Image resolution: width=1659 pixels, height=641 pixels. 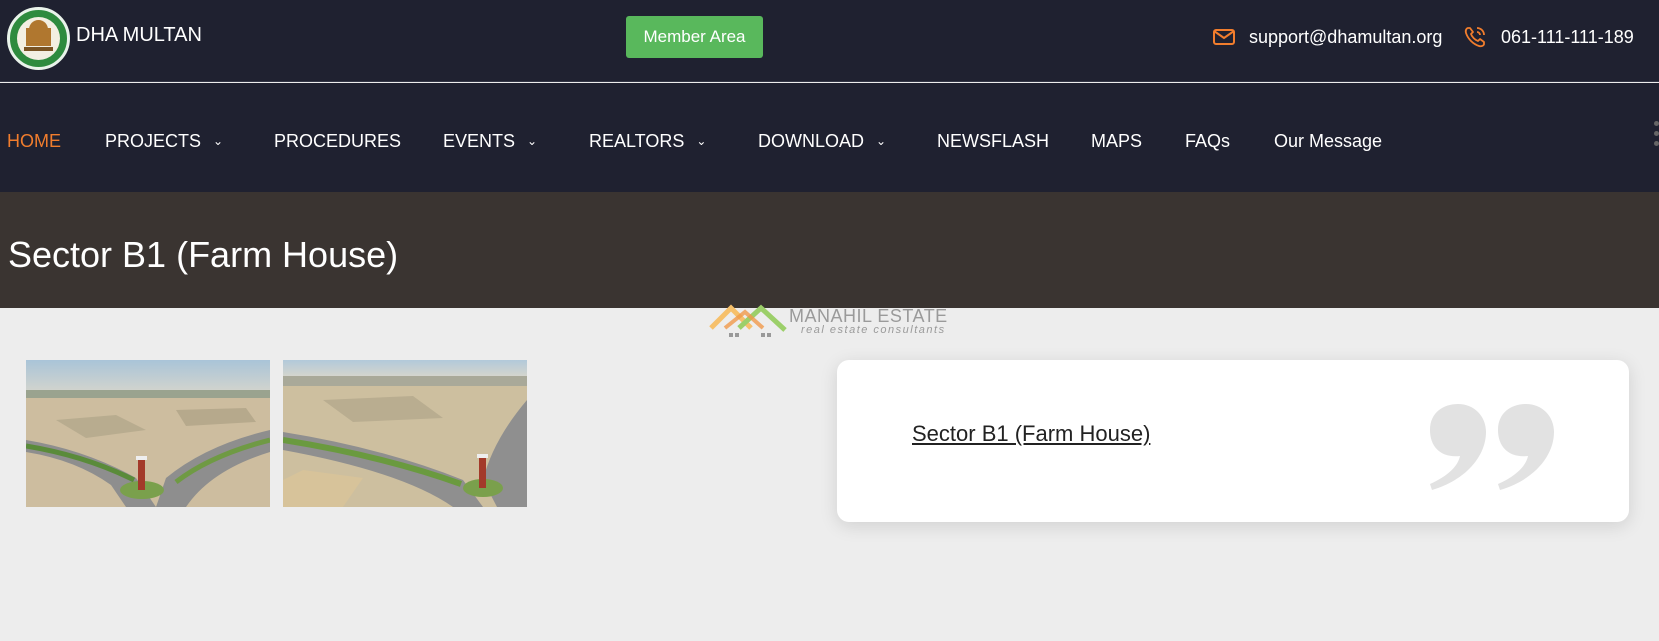 I want to click on quote-card: Sector B1 (Farm House), so click(x=1233, y=441).